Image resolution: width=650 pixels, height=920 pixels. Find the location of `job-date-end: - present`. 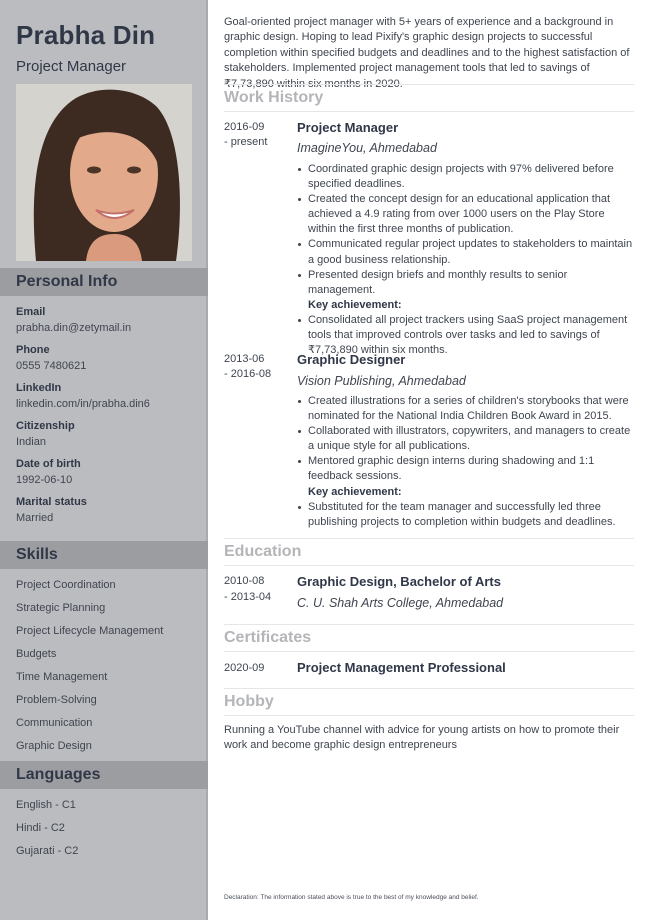

job-date-end: - present is located at coordinates (246, 142).